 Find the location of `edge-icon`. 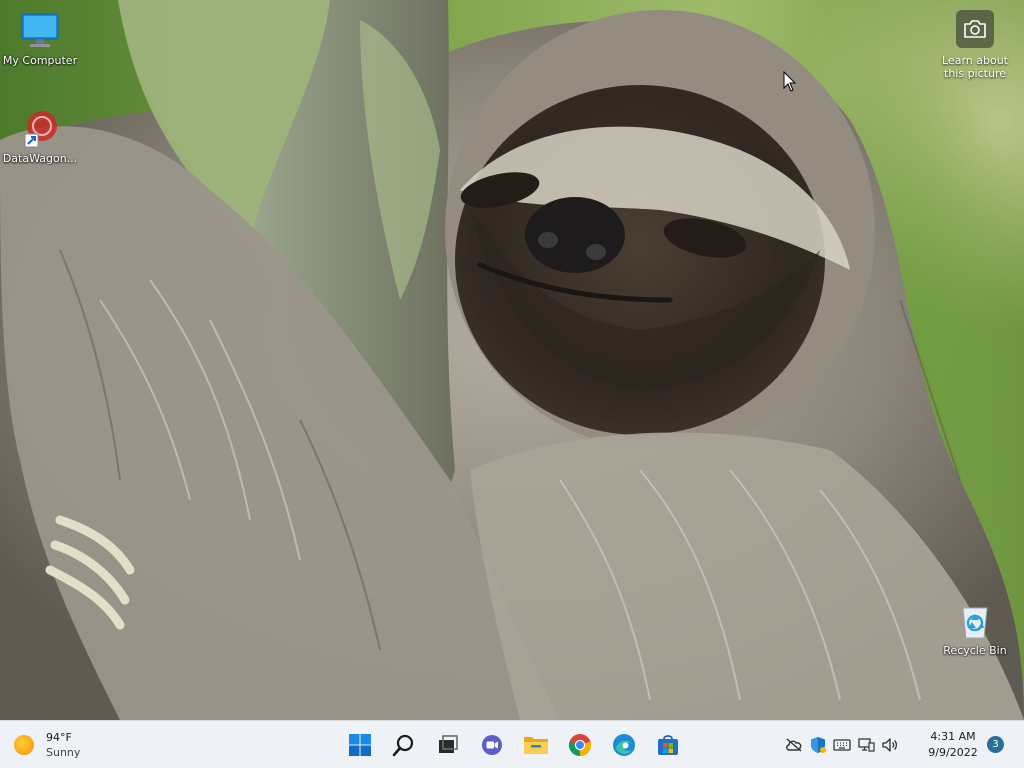

edge-icon is located at coordinates (624, 745).